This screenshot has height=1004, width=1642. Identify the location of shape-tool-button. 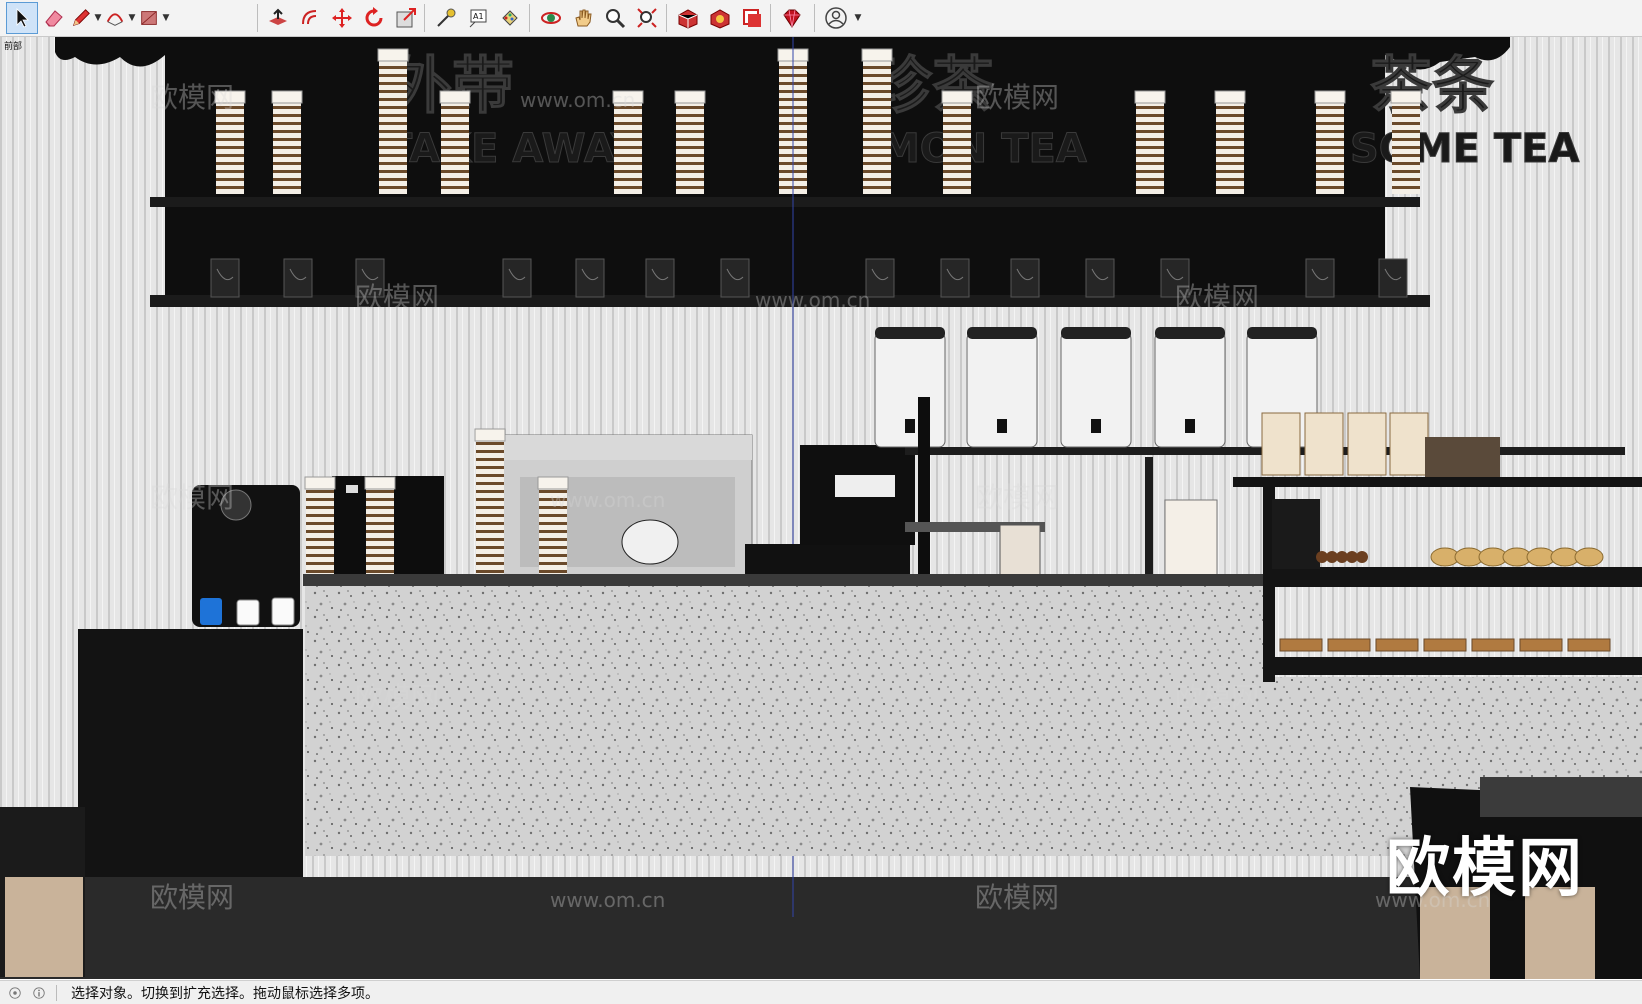
(149, 18).